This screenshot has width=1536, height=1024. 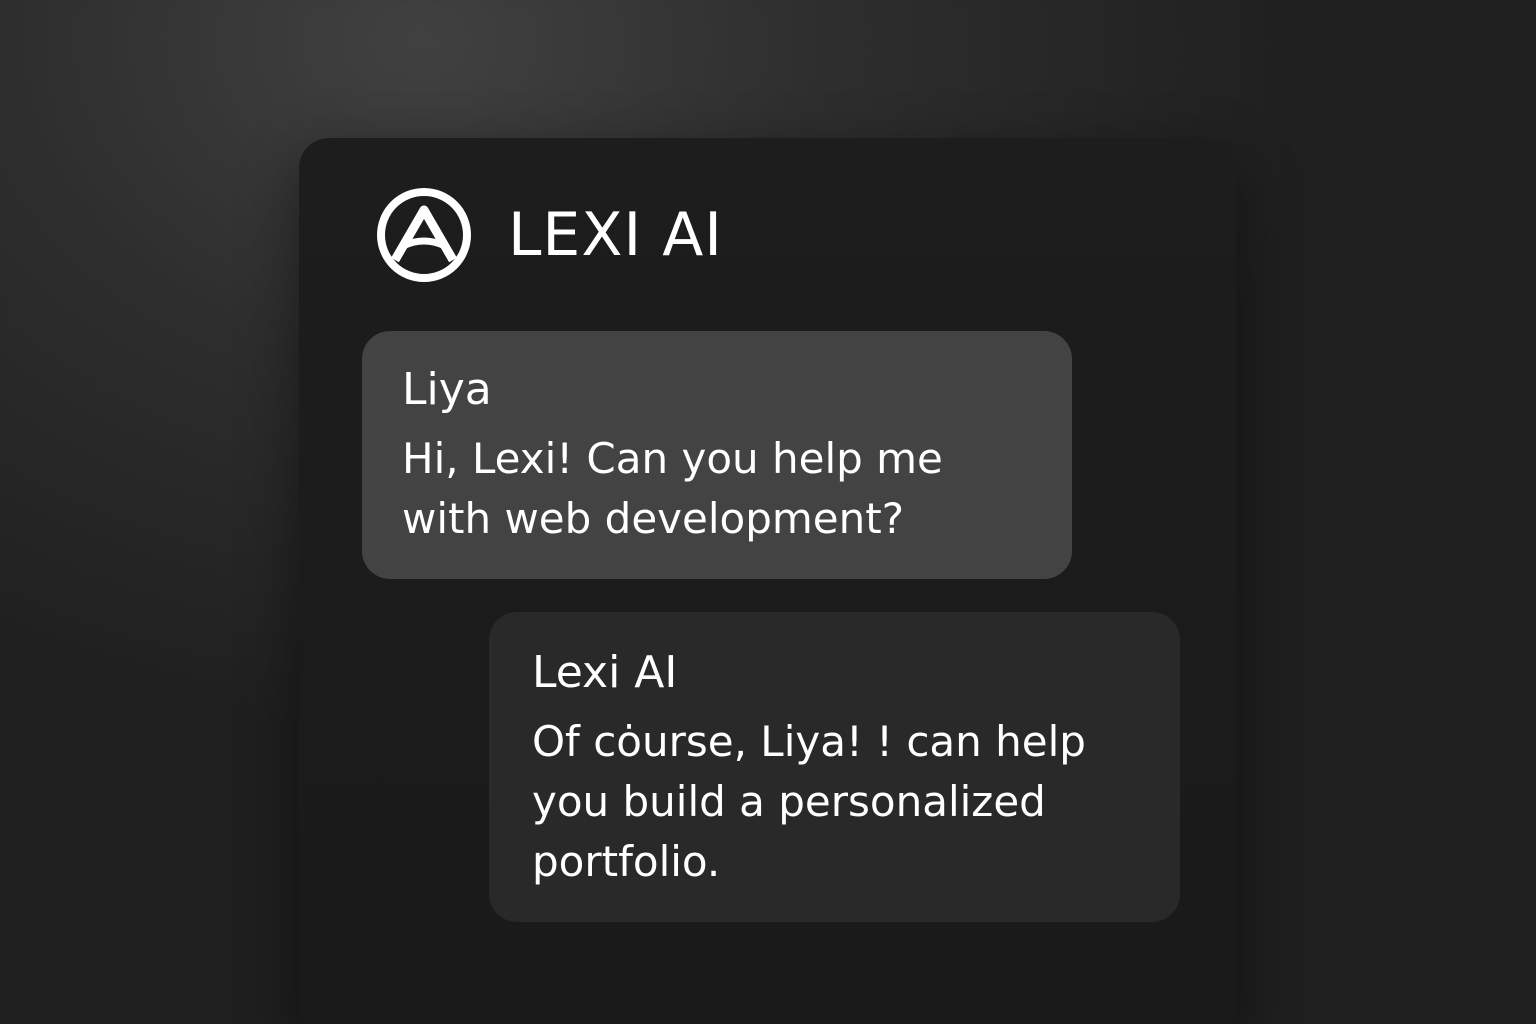 I want to click on app-title: LEXI AI, so click(x=615, y=235).